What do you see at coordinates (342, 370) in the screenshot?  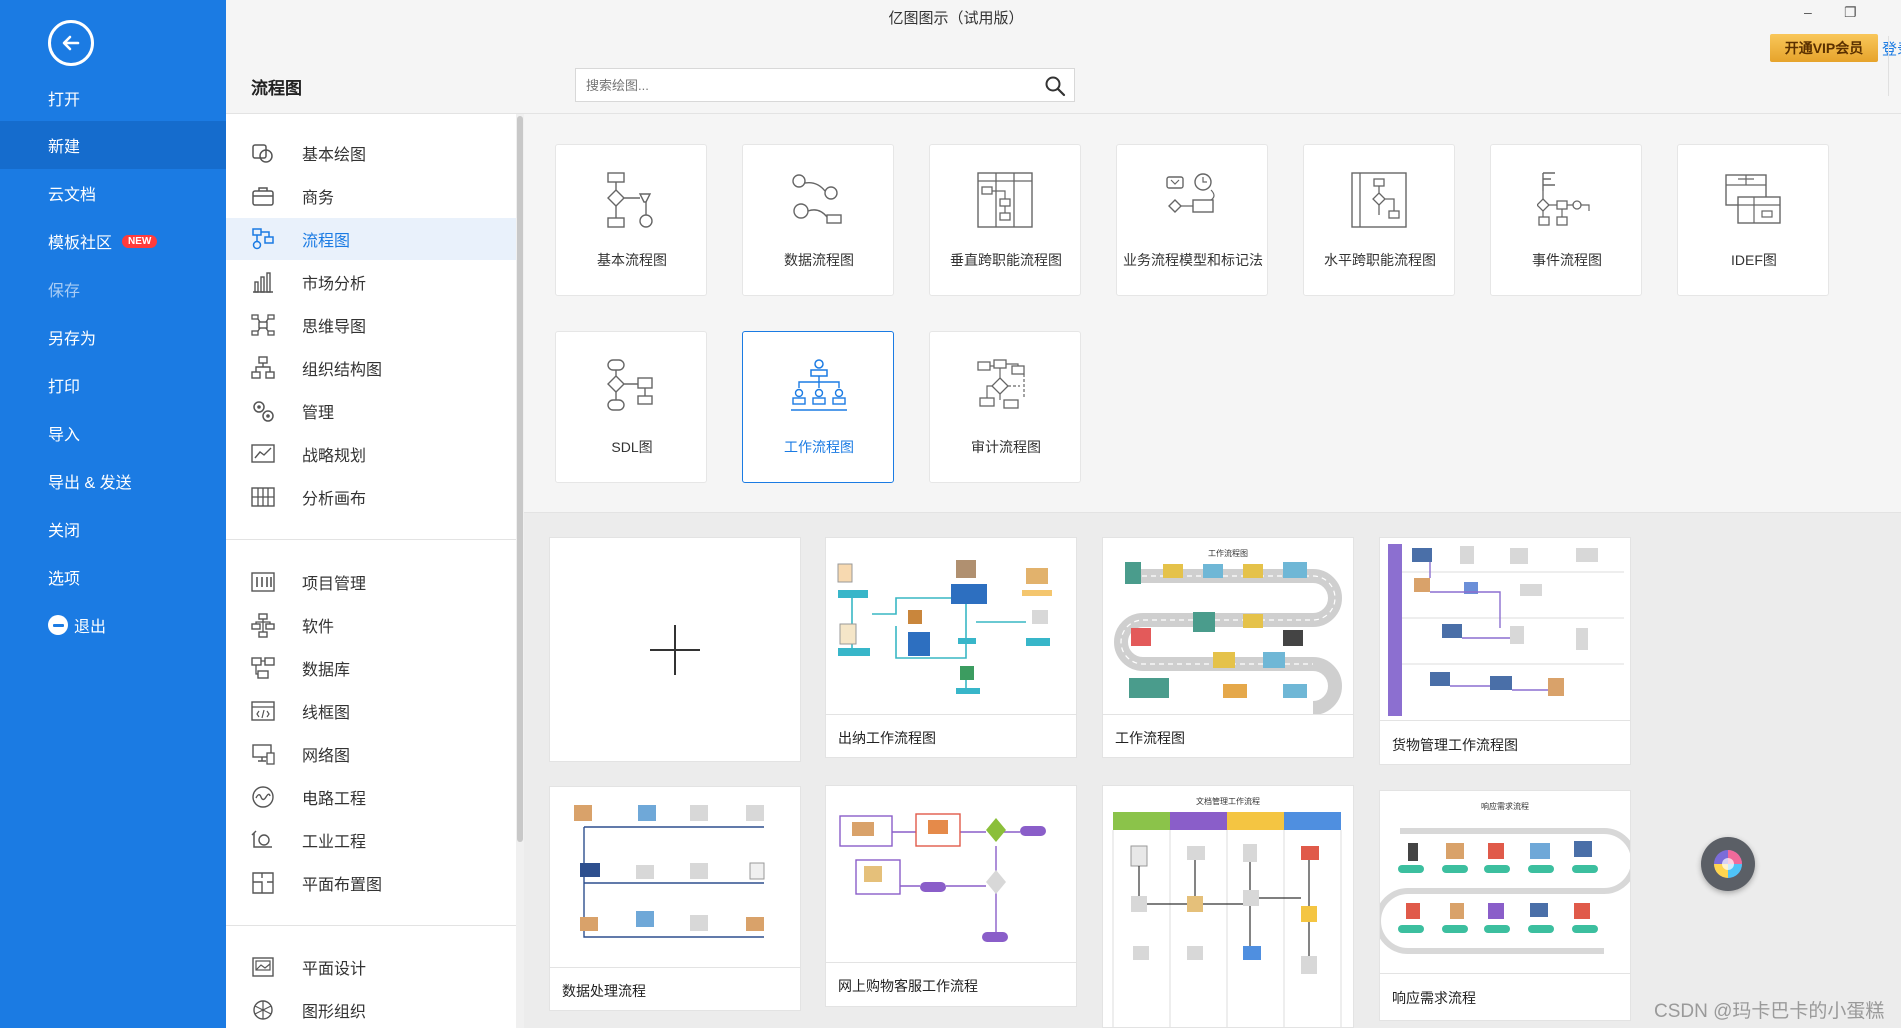 I see `category-label: 组织结构图` at bounding box center [342, 370].